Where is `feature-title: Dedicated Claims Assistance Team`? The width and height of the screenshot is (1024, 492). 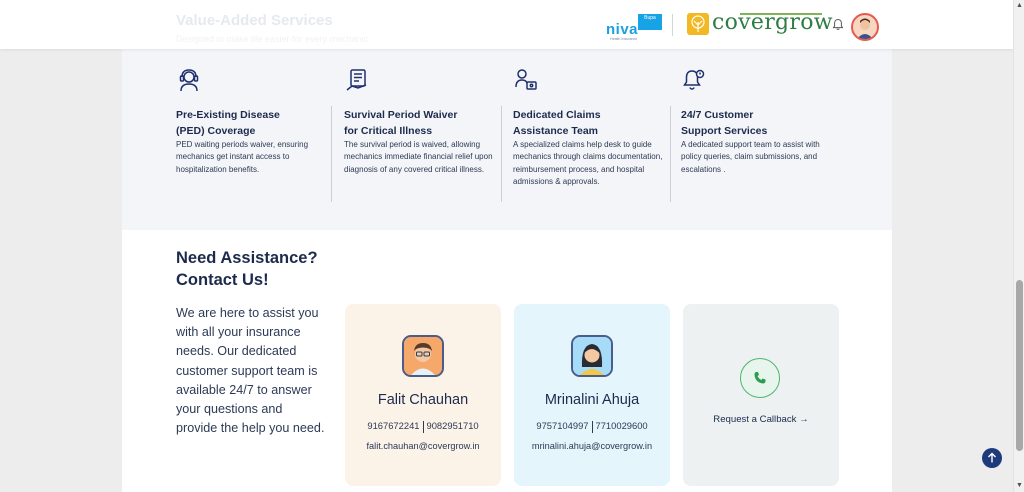 feature-title: Dedicated Claims Assistance Team is located at coordinates (593, 123).